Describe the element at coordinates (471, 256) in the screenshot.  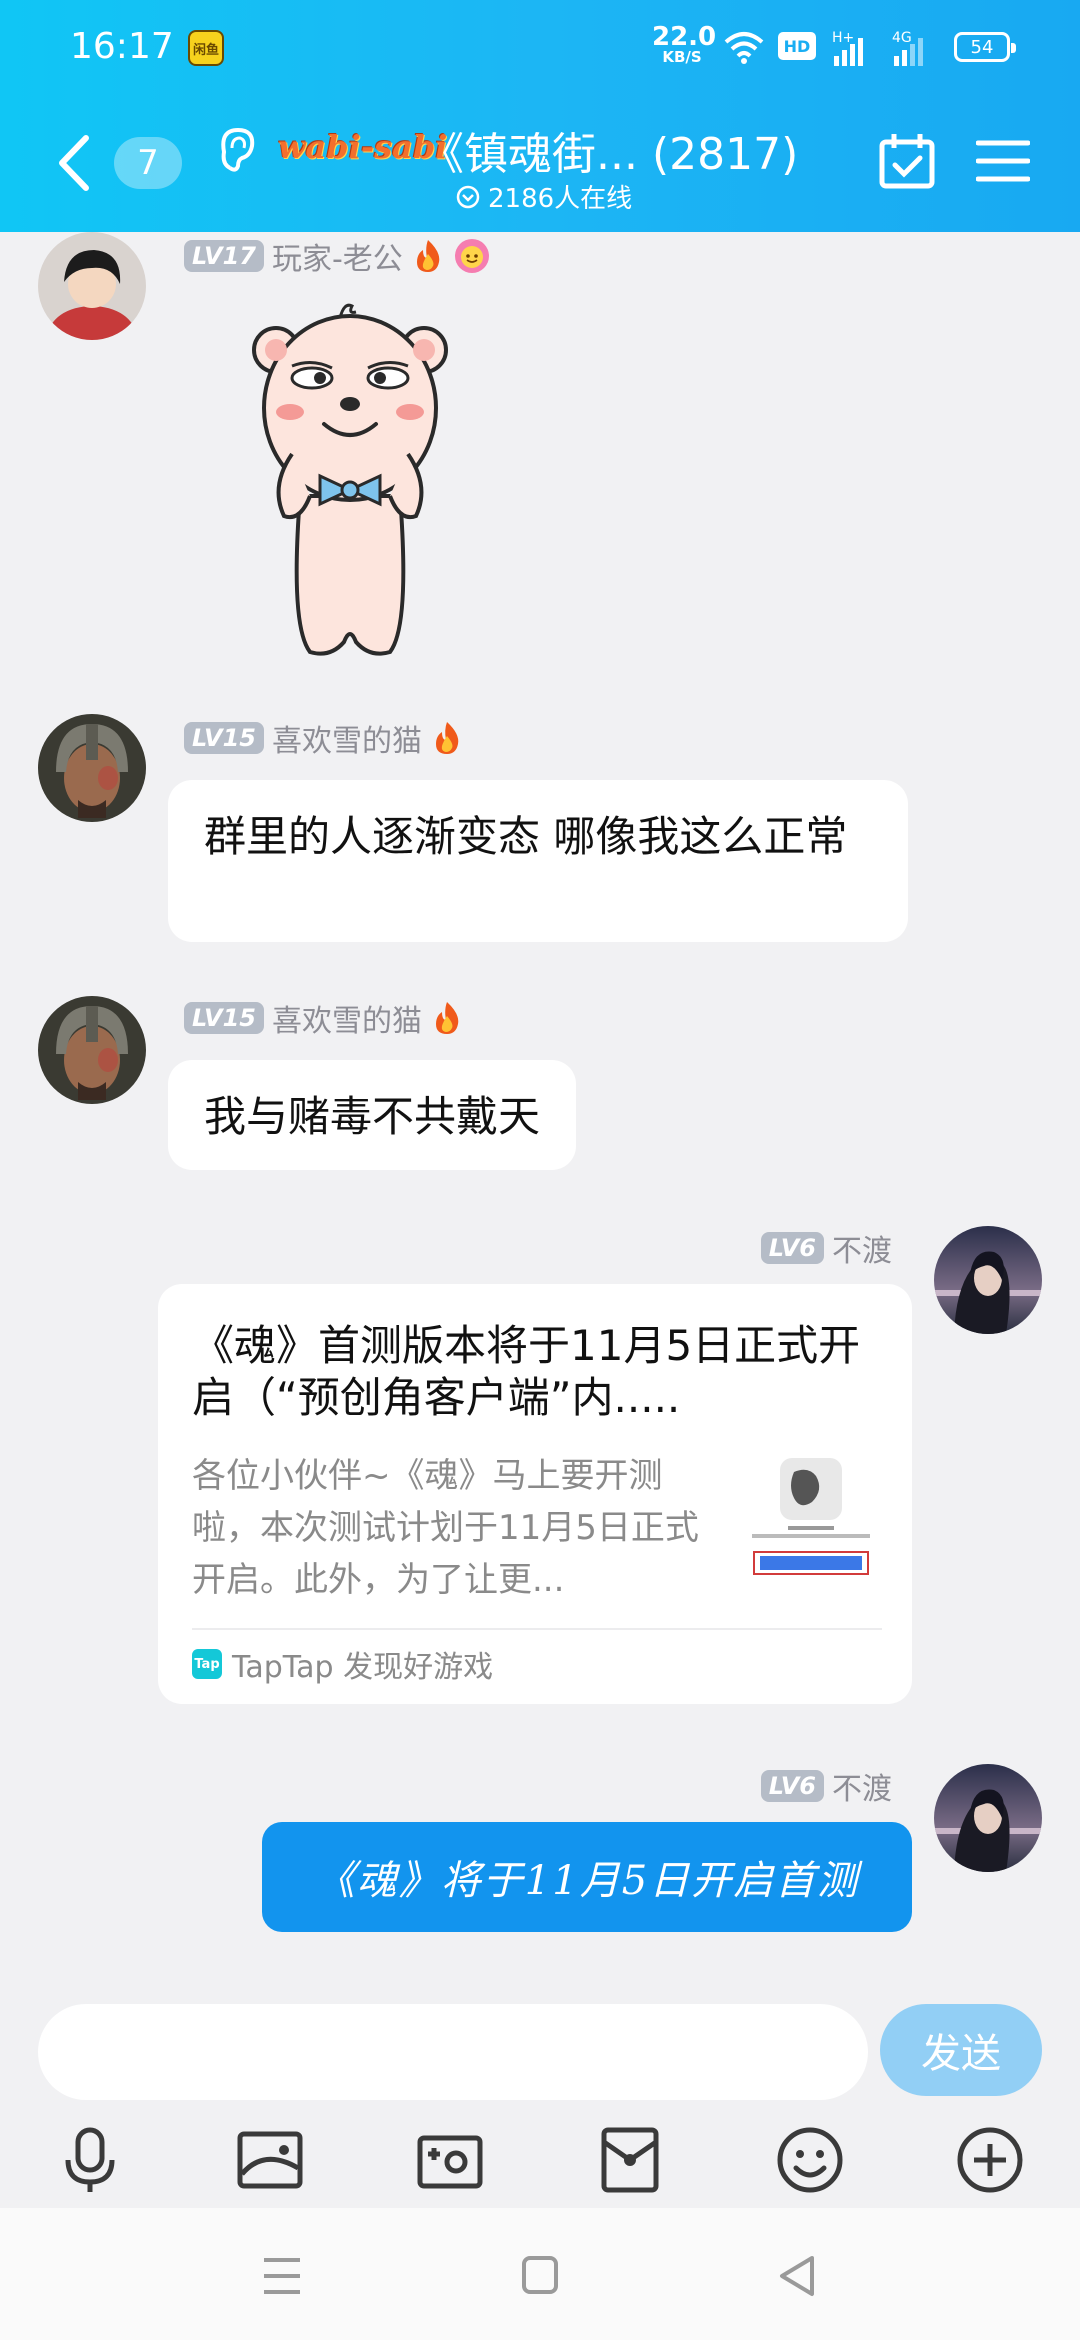
I see `flower-badge-icon` at that location.